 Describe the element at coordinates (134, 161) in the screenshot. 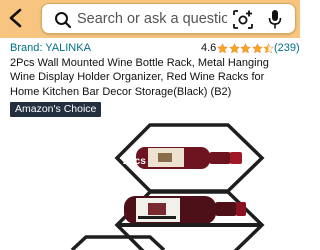

I see `pieces-label: 2pcs` at that location.